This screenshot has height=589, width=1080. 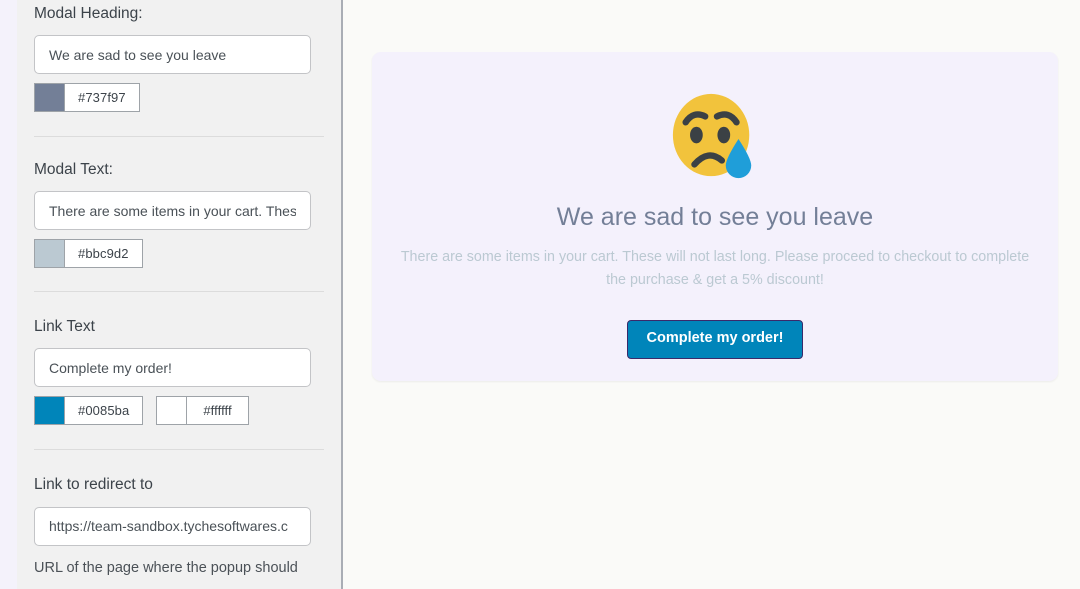 I want to click on modal-heading-color-chip, so click(x=50, y=98).